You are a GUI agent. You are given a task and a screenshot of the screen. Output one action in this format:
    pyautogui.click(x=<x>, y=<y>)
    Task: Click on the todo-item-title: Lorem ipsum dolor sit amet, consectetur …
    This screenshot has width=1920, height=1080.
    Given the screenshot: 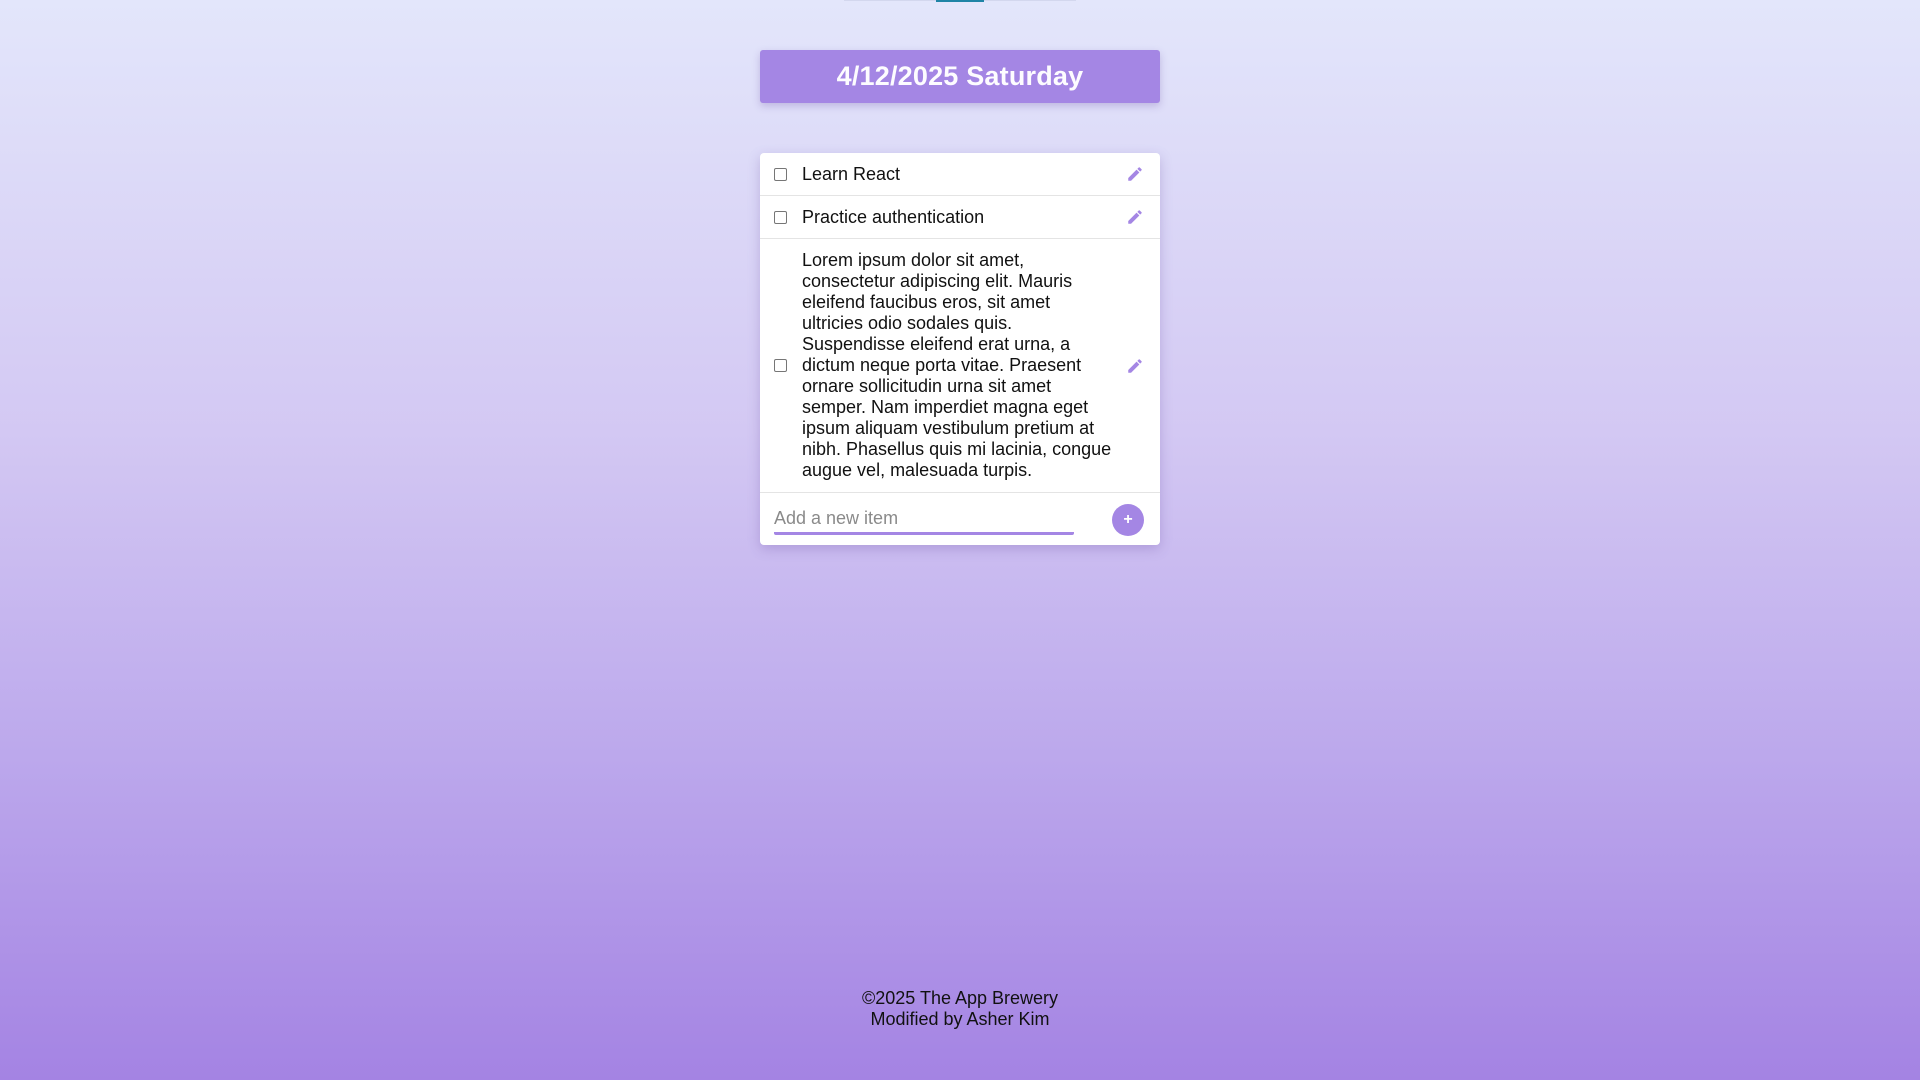 What is the action you would take?
    pyautogui.click(x=957, y=365)
    